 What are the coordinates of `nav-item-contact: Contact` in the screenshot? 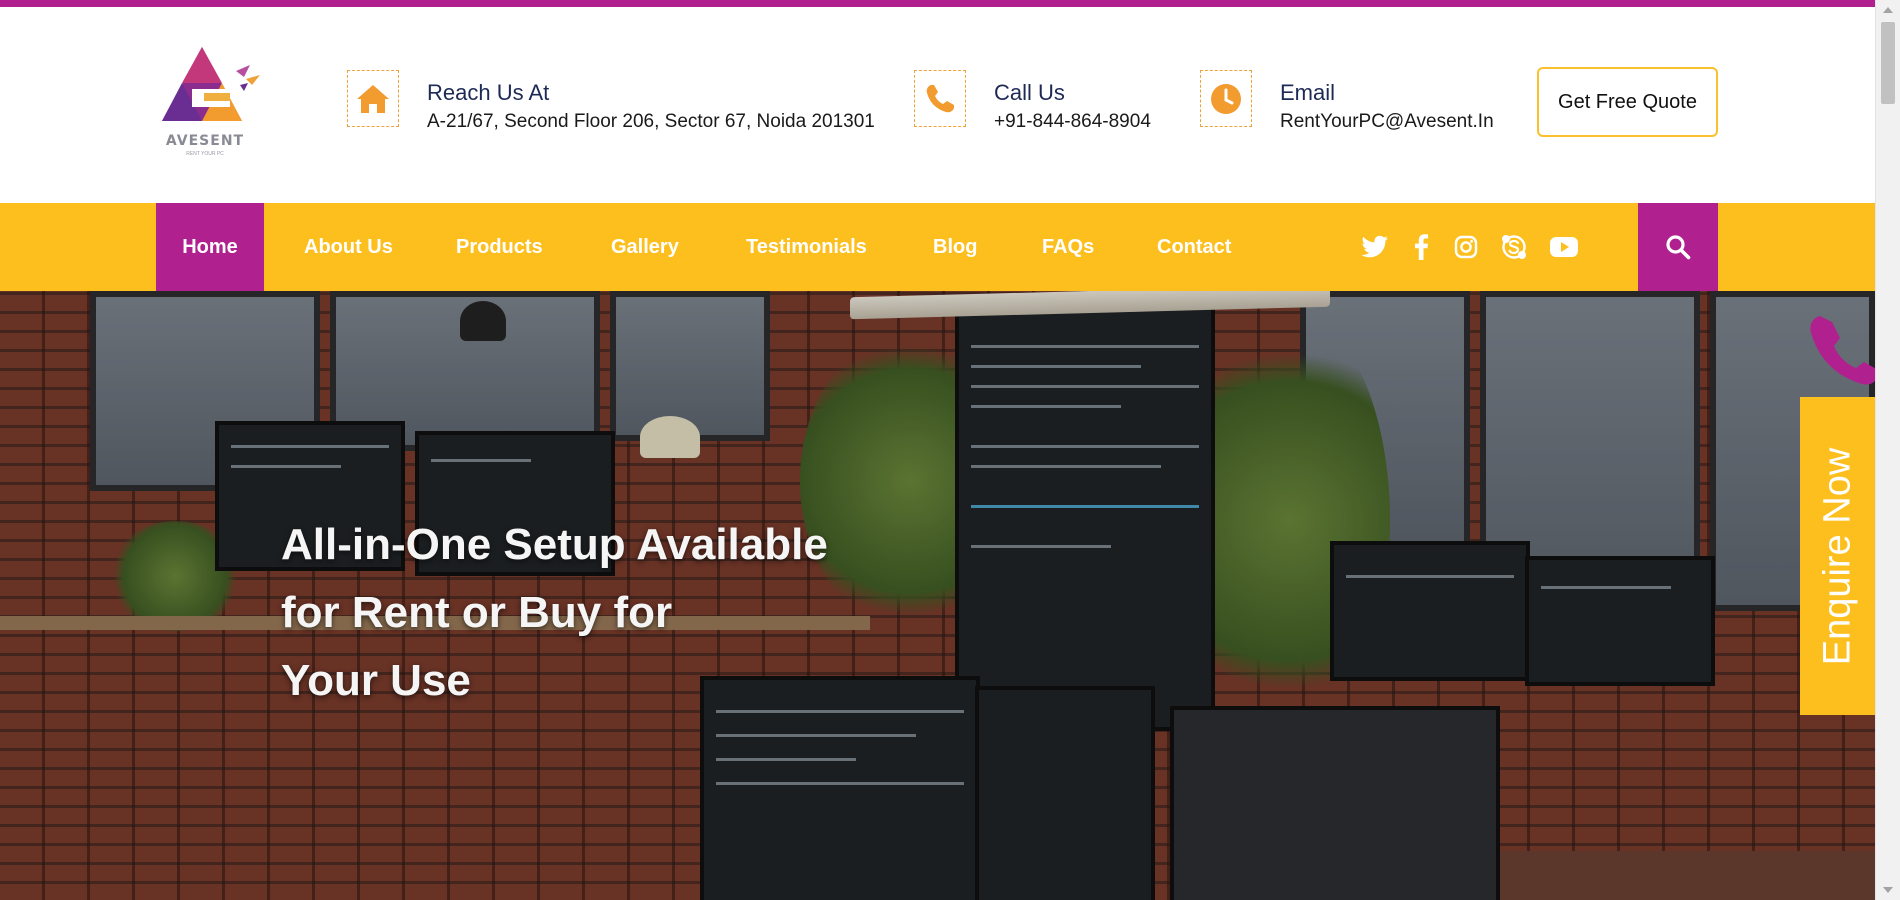 It's located at (1194, 247).